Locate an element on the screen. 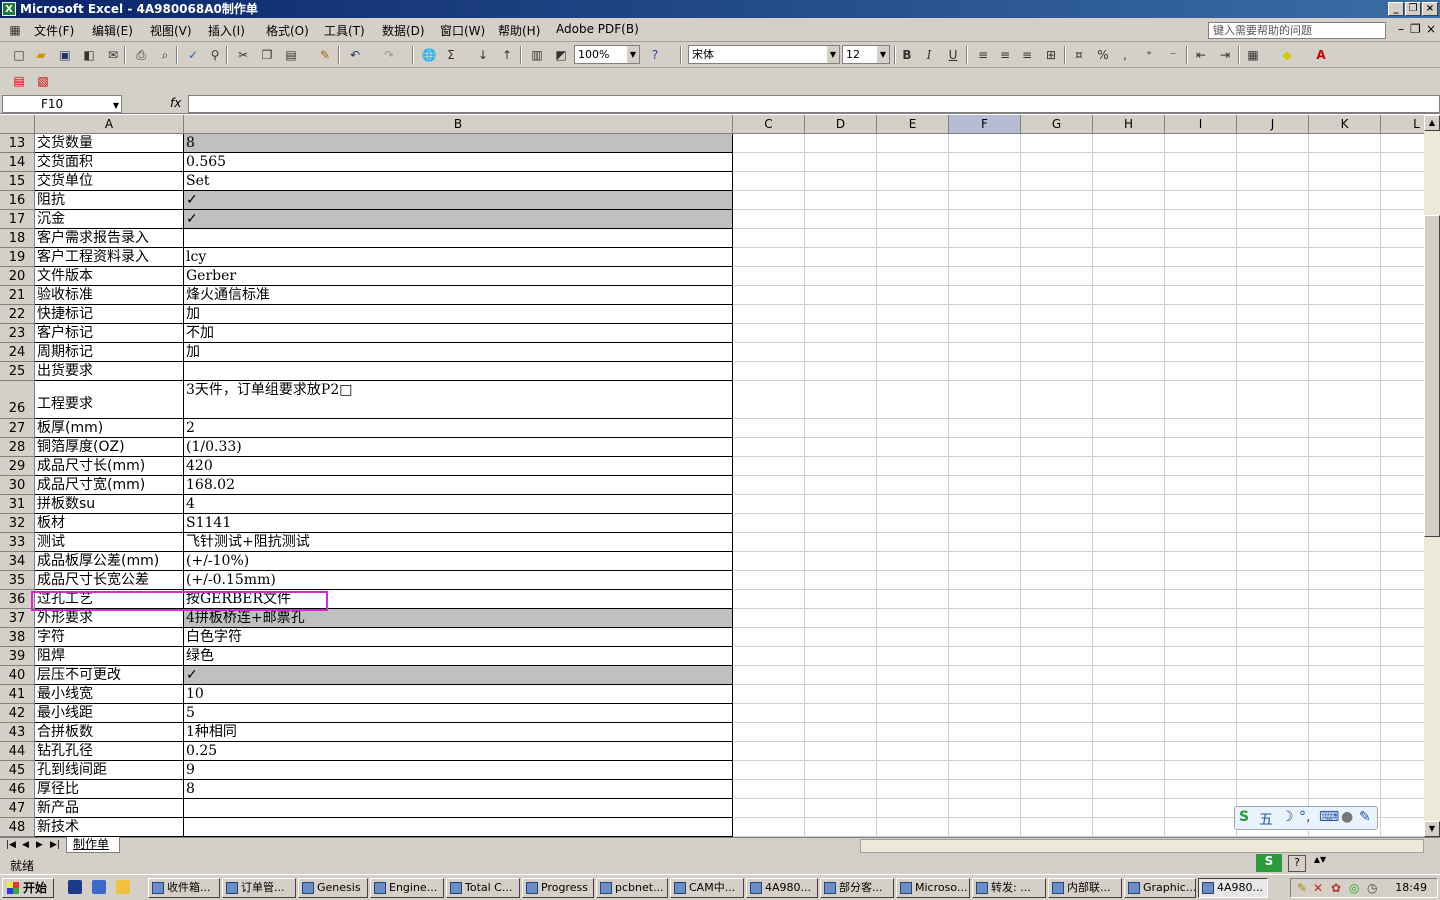 Image resolution: width=1440 pixels, height=900 pixels. cell-b: lcy is located at coordinates (458, 257).